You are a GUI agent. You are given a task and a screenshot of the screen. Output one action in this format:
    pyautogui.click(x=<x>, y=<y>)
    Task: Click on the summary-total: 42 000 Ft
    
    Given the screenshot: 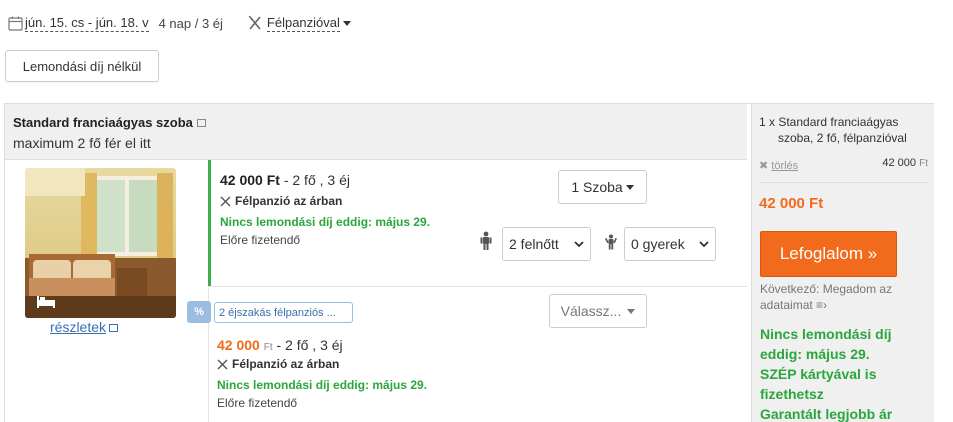 What is the action you would take?
    pyautogui.click(x=791, y=203)
    